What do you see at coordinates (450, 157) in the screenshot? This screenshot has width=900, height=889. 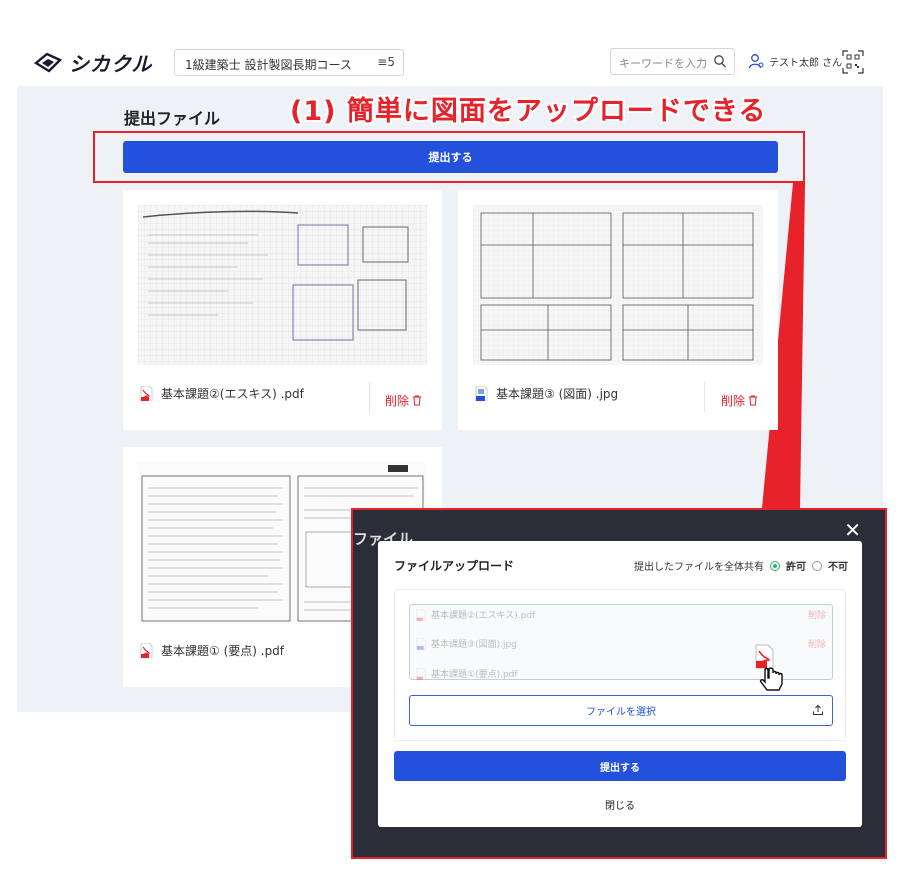 I see `submit-button: 提出する` at bounding box center [450, 157].